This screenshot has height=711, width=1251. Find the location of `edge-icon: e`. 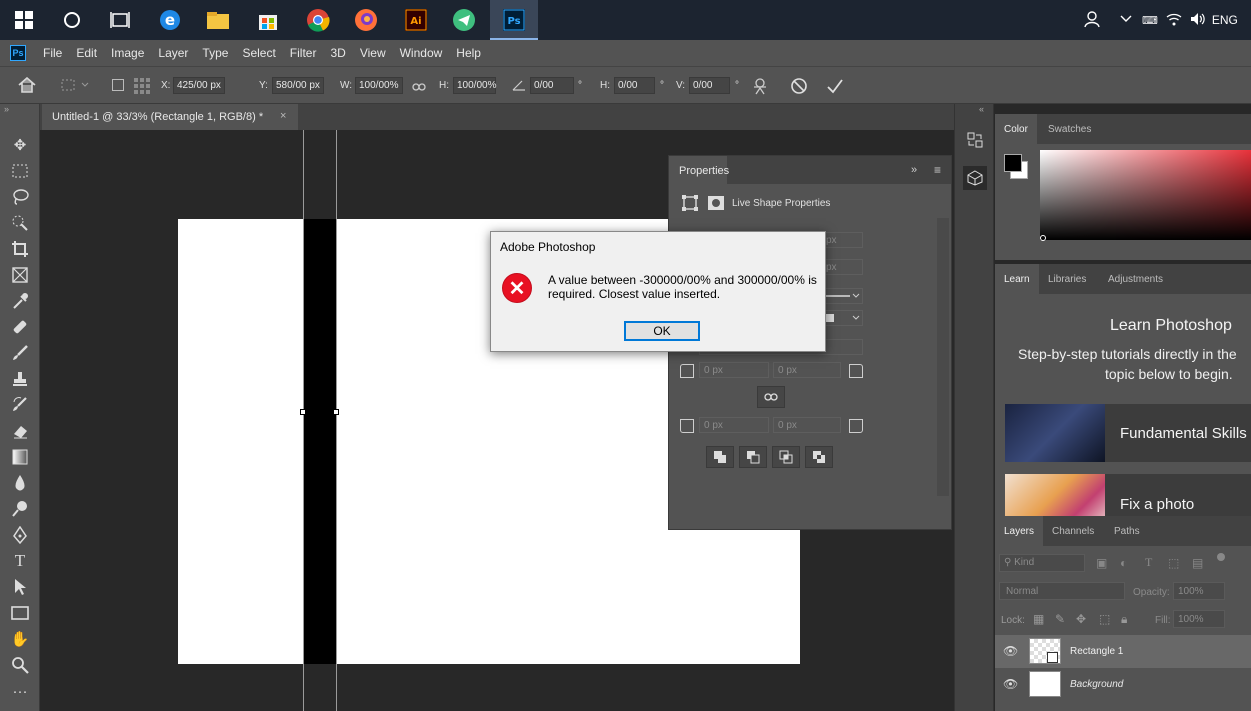

edge-icon: e is located at coordinates (170, 20).